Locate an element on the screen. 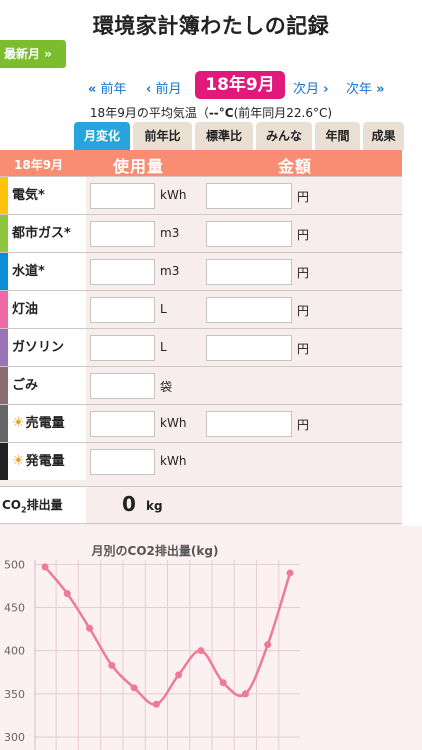 The image size is (422, 750). double-chevron-left-icon: « is located at coordinates (92, 89).